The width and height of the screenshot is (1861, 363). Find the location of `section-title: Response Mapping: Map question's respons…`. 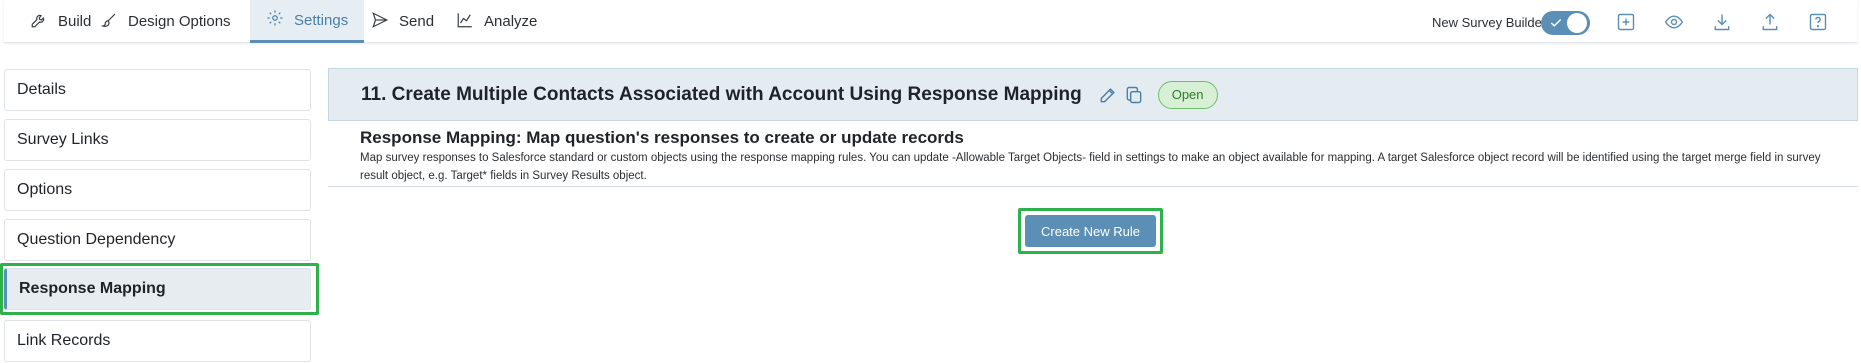

section-title: Response Mapping: Map question's respons… is located at coordinates (662, 137).